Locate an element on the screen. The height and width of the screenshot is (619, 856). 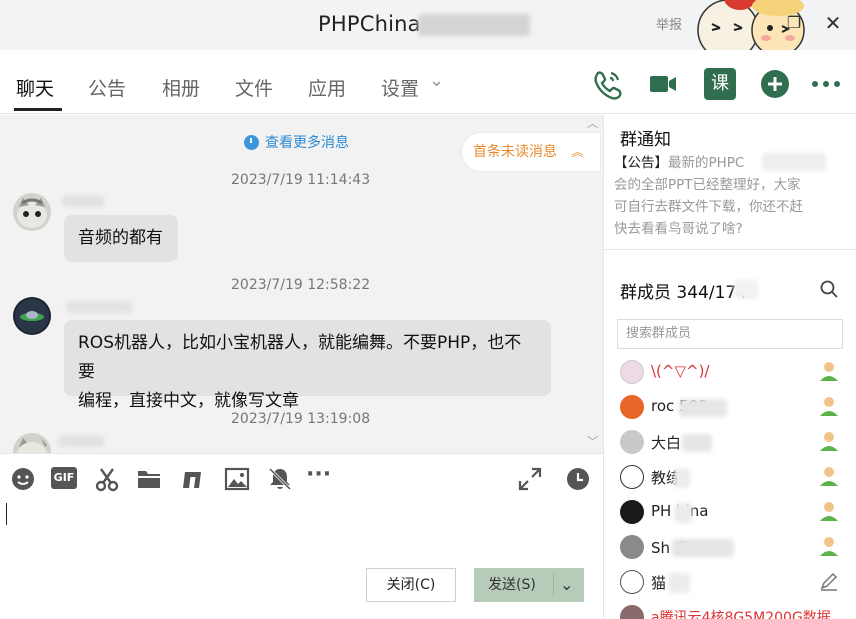
member-row: PH hina is located at coordinates (730, 512).